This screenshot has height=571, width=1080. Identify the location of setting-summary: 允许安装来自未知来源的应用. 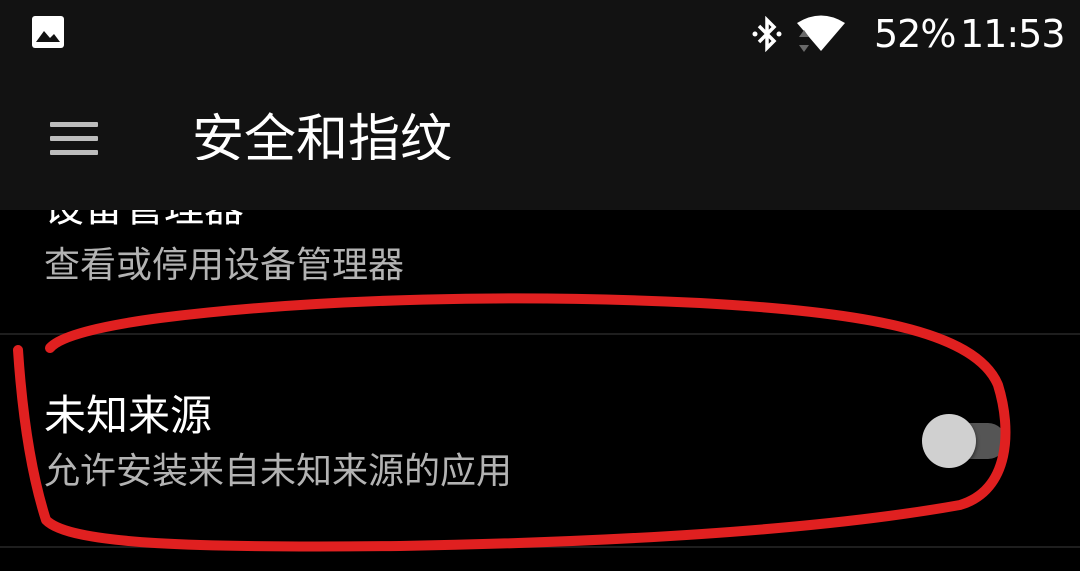
(278, 471).